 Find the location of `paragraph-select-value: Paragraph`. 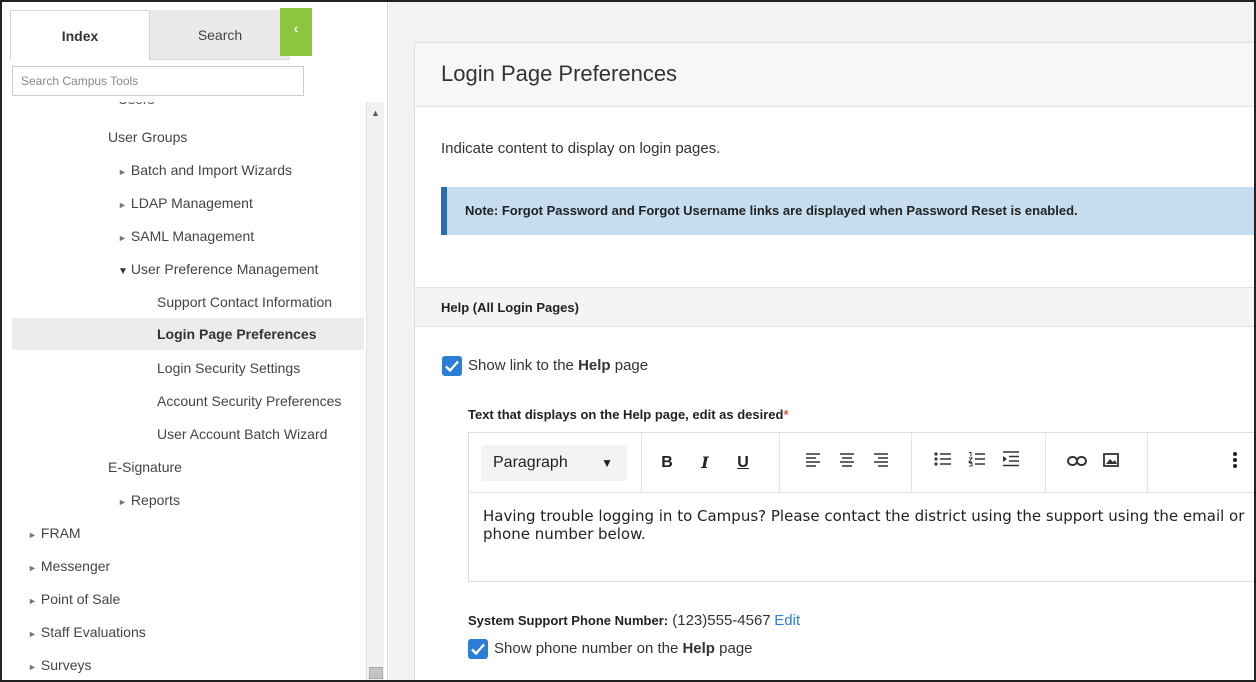

paragraph-select-value: Paragraph is located at coordinates (530, 462).